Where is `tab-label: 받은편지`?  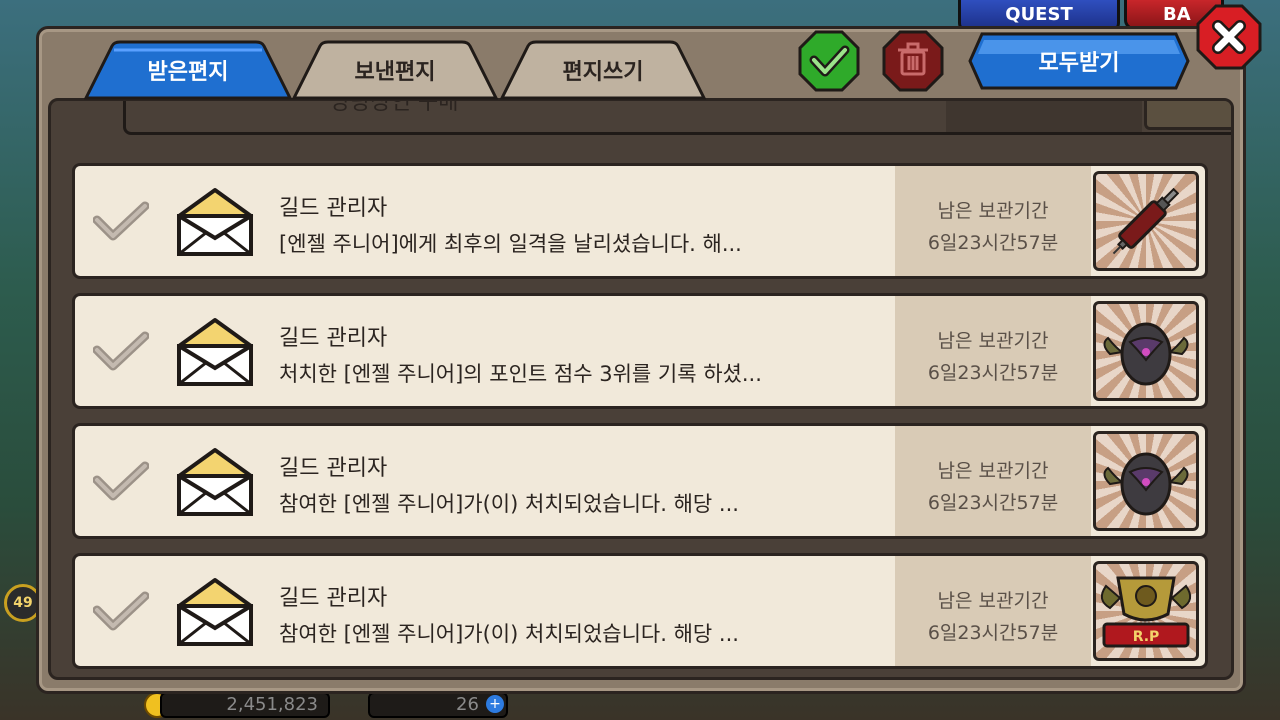 tab-label: 받은편지 is located at coordinates (188, 72).